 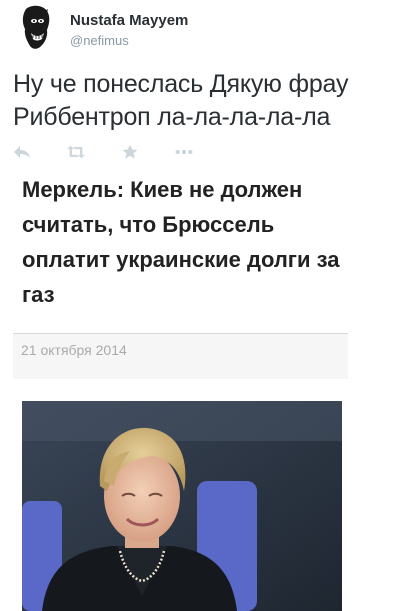 I want to click on article-date: 21 октября 2014, so click(x=74, y=350).